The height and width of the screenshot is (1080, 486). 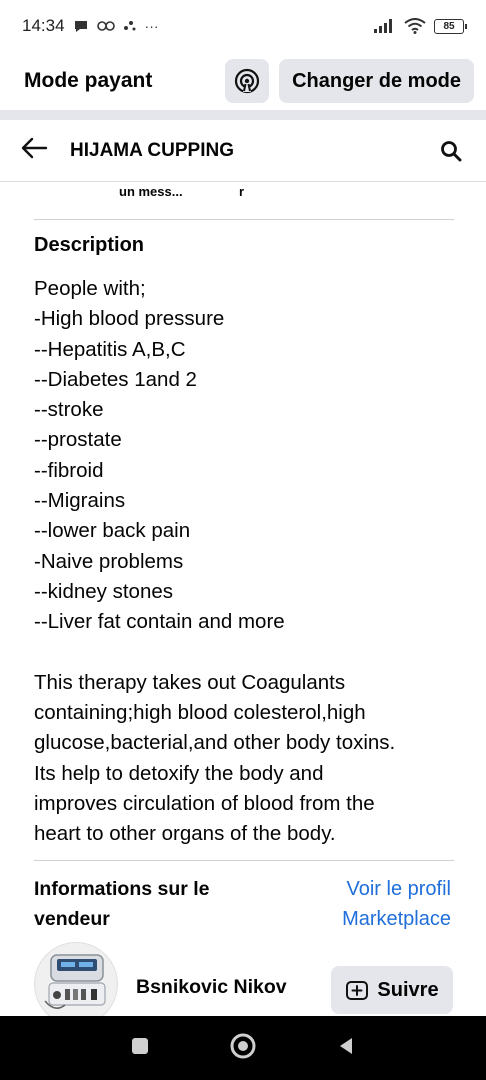 I want to click on broadcast-icon, so click(x=247, y=81).